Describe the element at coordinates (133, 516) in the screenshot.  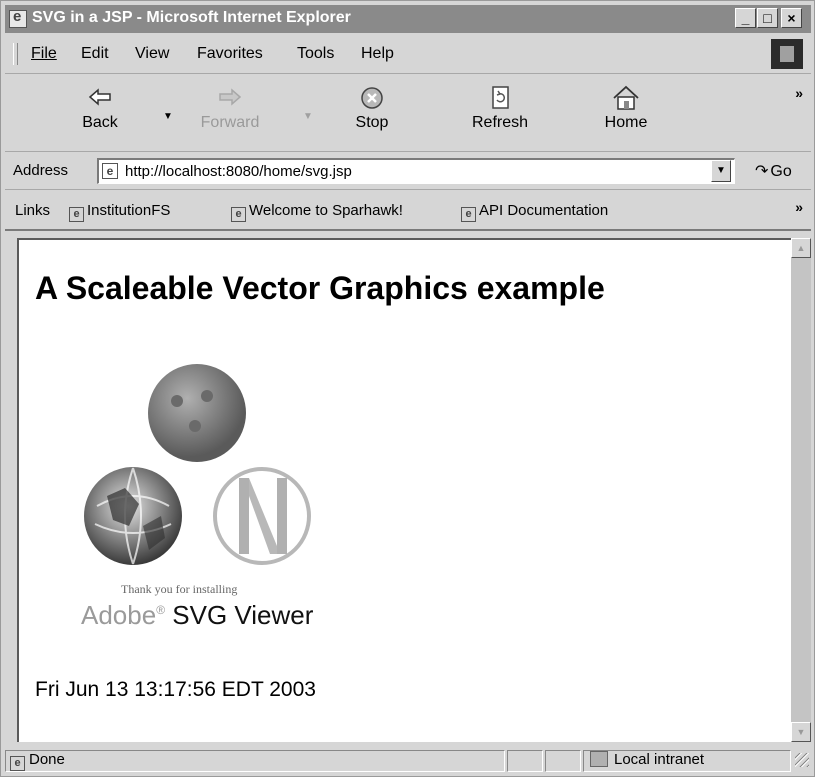
I see `globe-icon` at that location.